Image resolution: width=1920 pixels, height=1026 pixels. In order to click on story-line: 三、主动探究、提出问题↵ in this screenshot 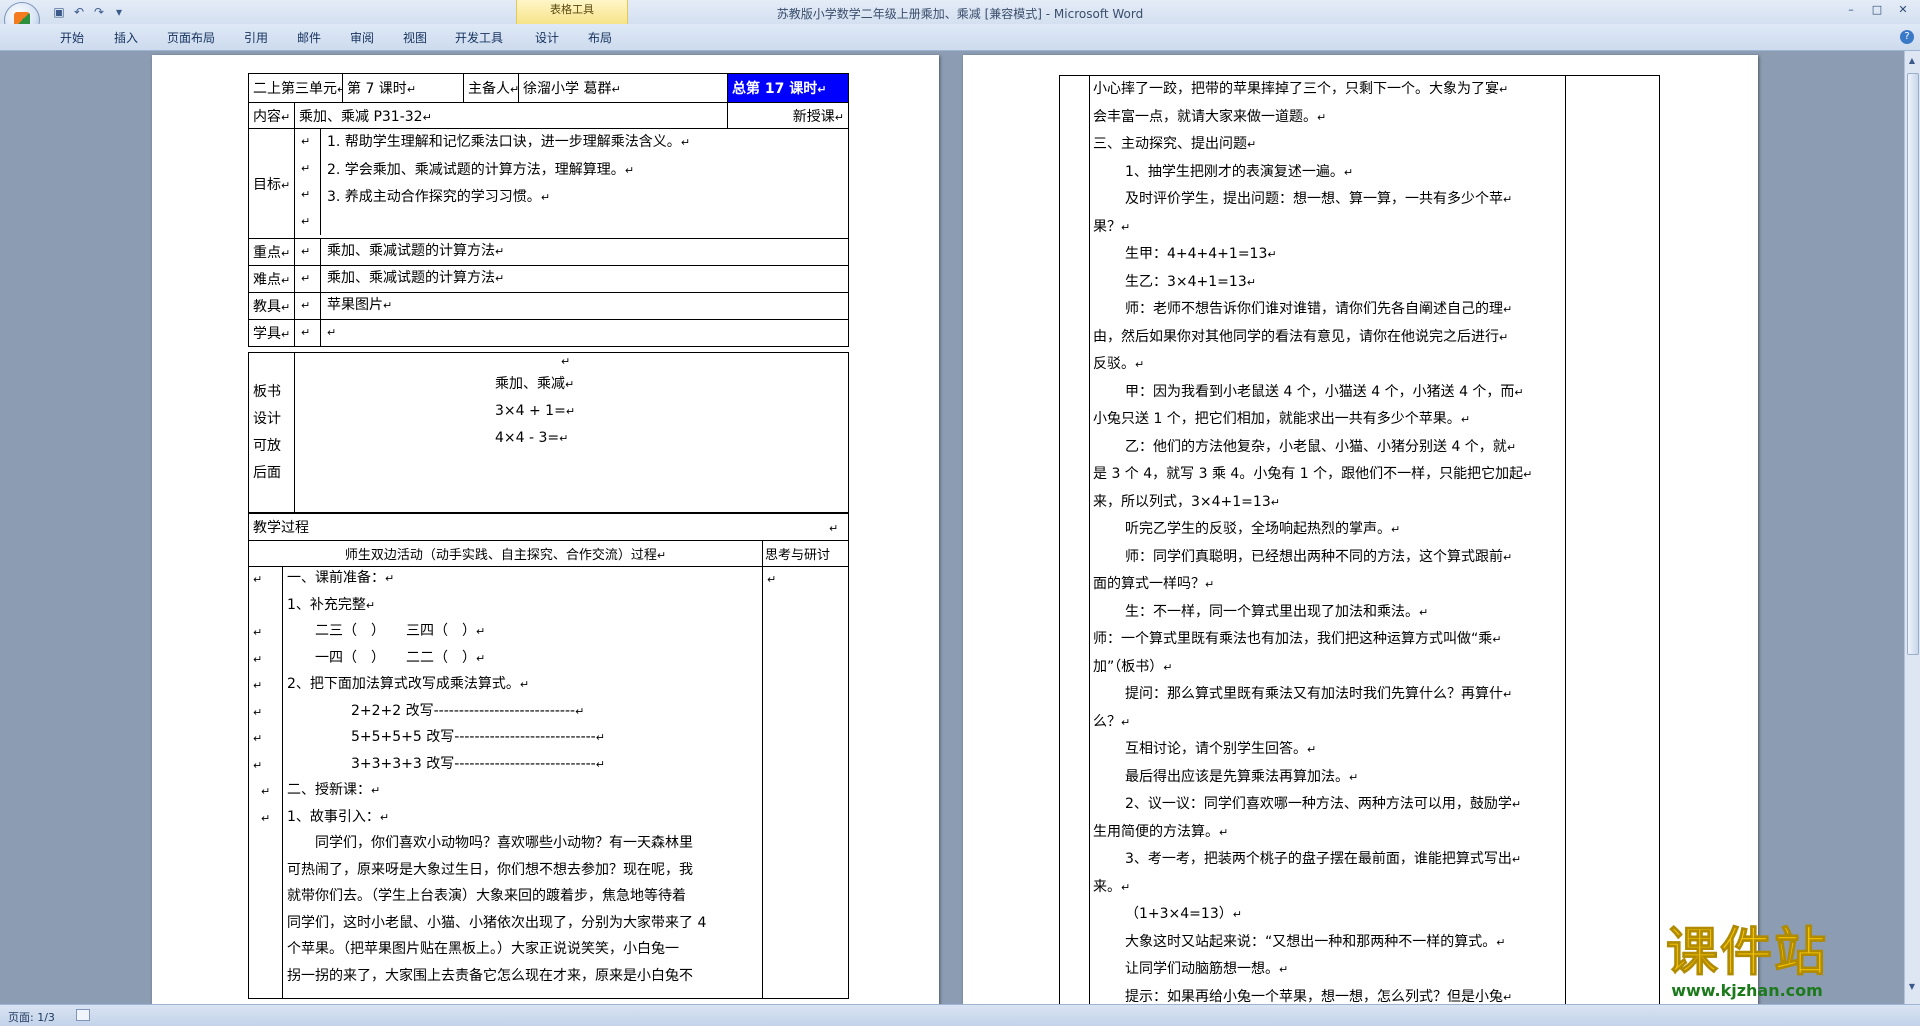, I will do `click(1175, 144)`.